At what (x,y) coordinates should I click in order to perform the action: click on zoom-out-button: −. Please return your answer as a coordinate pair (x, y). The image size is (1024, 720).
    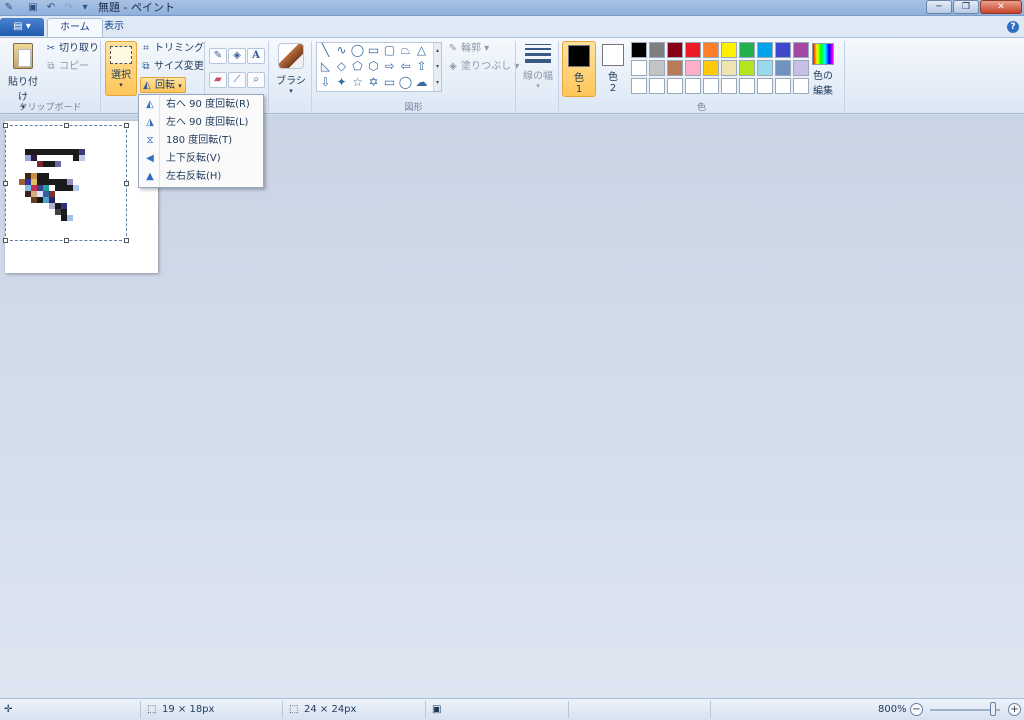
    Looking at the image, I should click on (916, 709).